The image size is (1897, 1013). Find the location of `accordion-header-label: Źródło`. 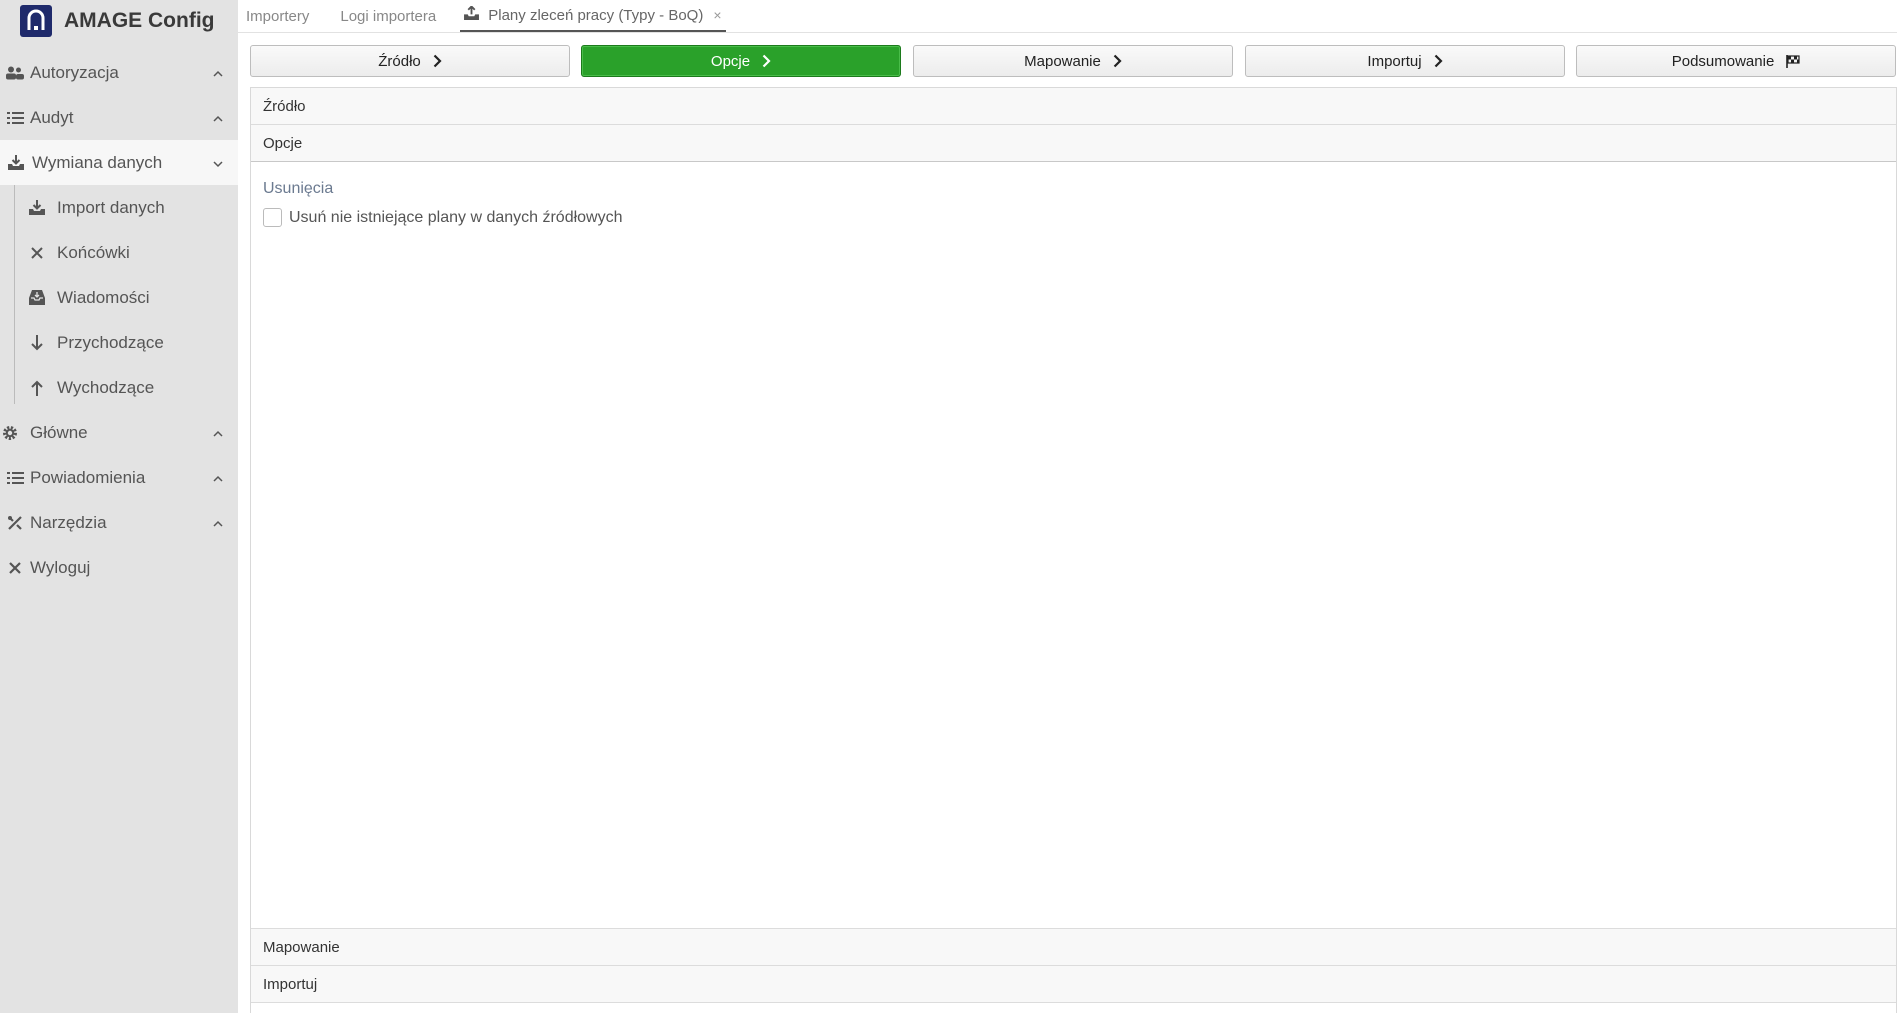

accordion-header-label: Źródło is located at coordinates (284, 106).